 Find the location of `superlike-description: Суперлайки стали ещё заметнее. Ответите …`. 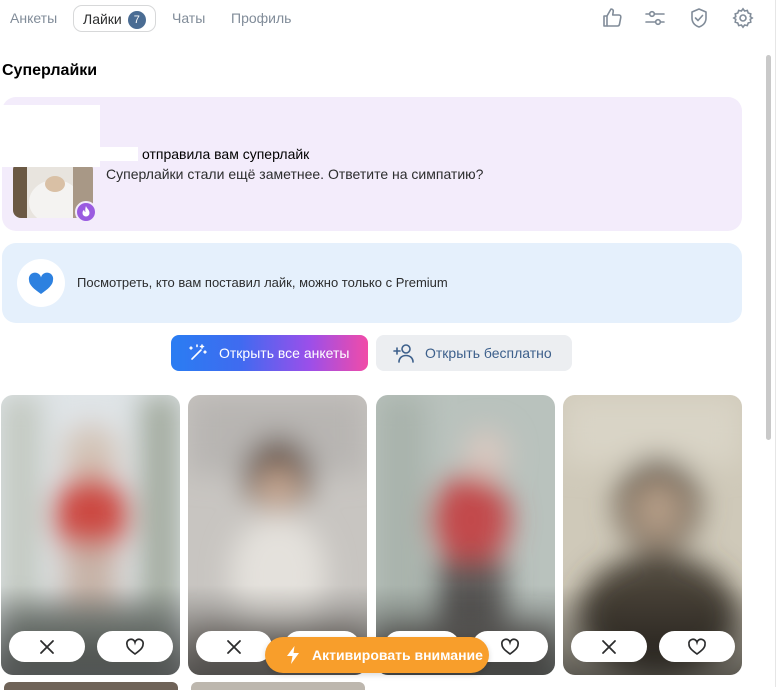

superlike-description: Суперлайки стали ещё заметнее. Ответите … is located at coordinates (295, 174).